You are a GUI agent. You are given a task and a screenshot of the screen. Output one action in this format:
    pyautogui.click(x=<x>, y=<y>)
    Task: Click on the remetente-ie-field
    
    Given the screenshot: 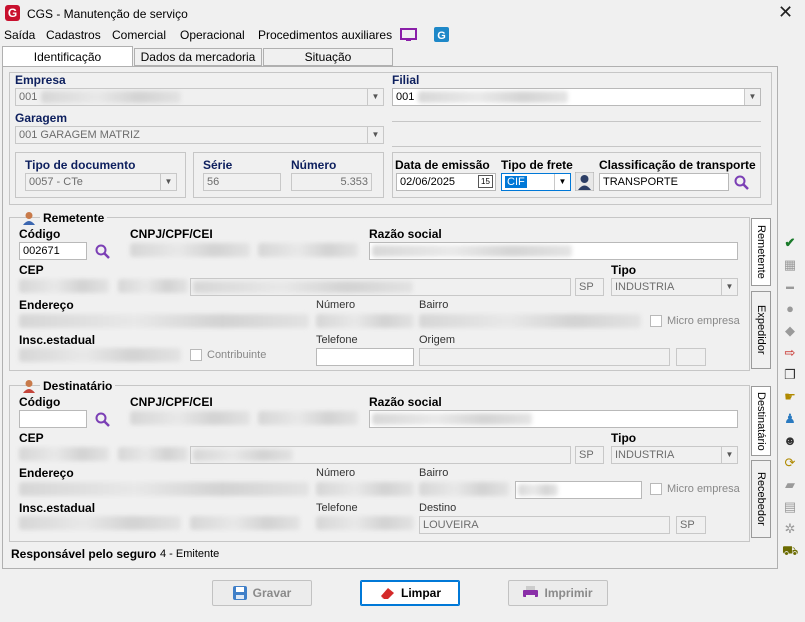 What is the action you would take?
    pyautogui.click(x=100, y=355)
    